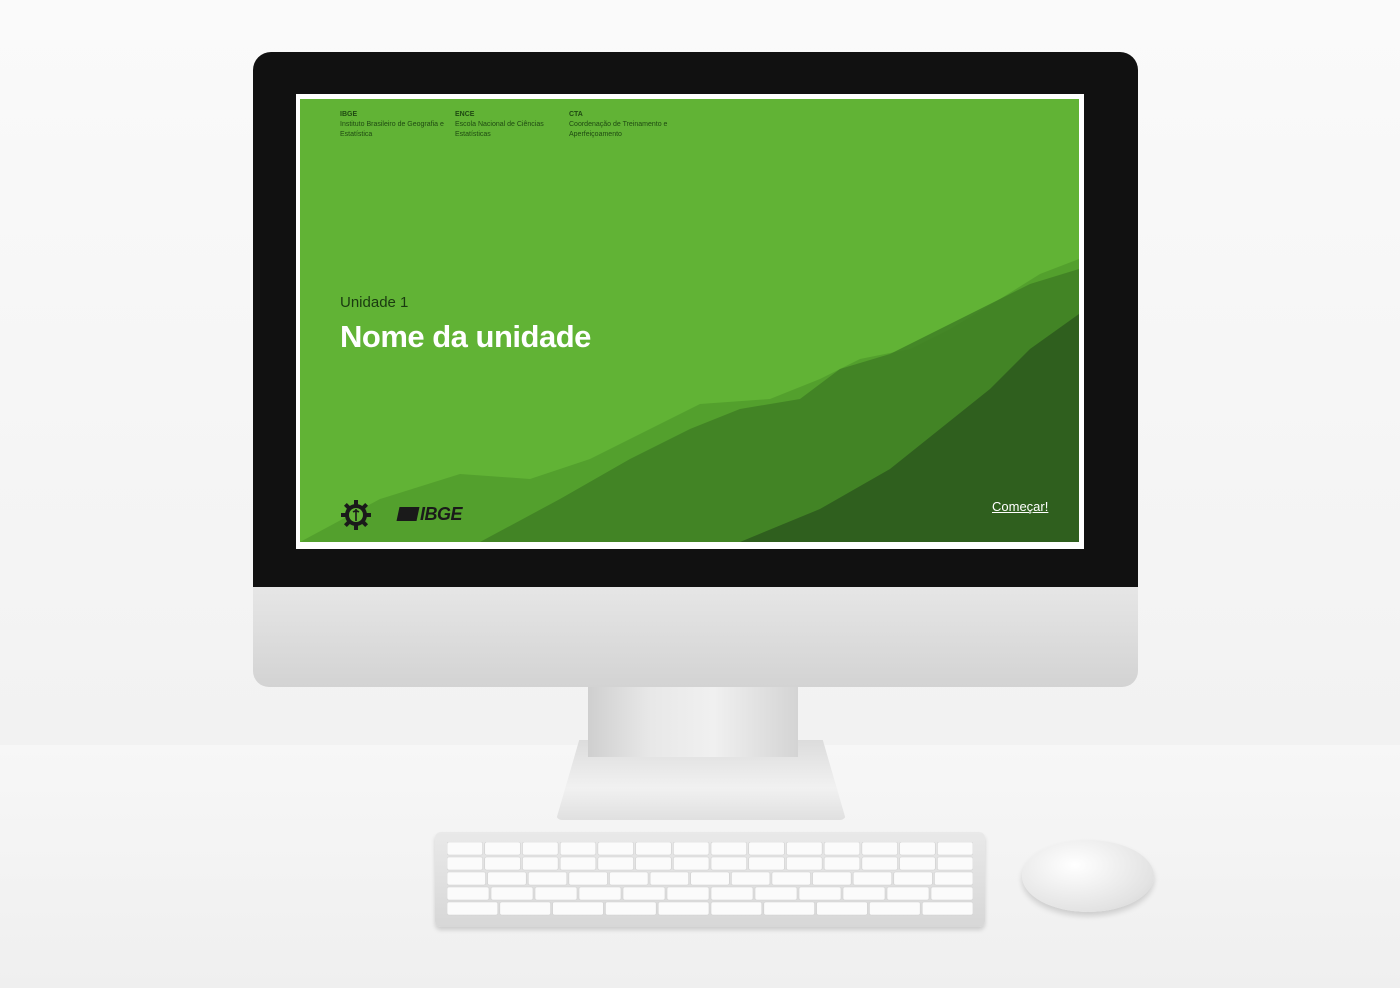 This screenshot has height=988, width=1400. Describe the element at coordinates (1020, 506) in the screenshot. I see `start-link: Começar!` at that location.